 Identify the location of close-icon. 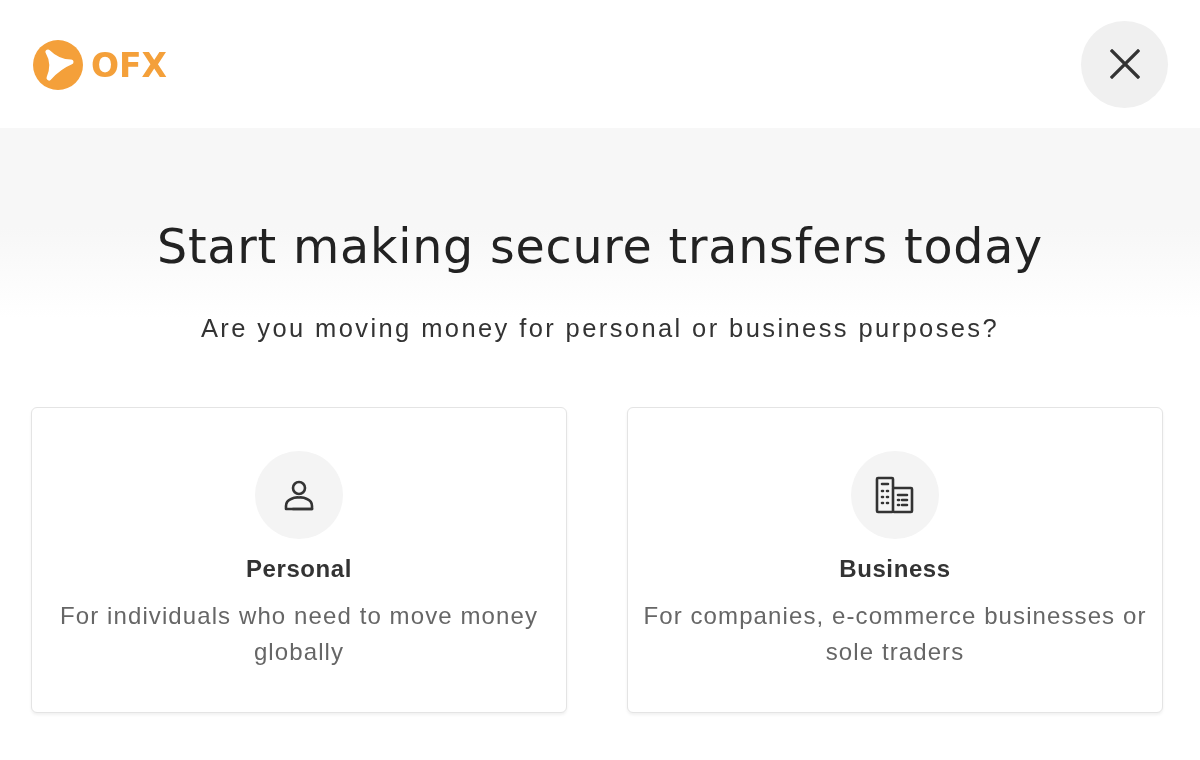
(1124, 64).